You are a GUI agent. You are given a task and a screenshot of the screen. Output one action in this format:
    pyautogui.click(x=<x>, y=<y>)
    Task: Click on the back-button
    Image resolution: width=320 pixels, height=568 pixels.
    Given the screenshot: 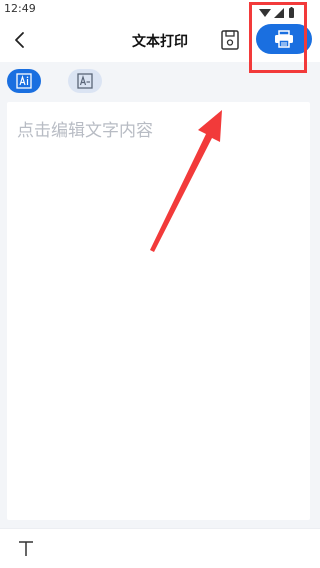 What is the action you would take?
    pyautogui.click(x=20, y=40)
    